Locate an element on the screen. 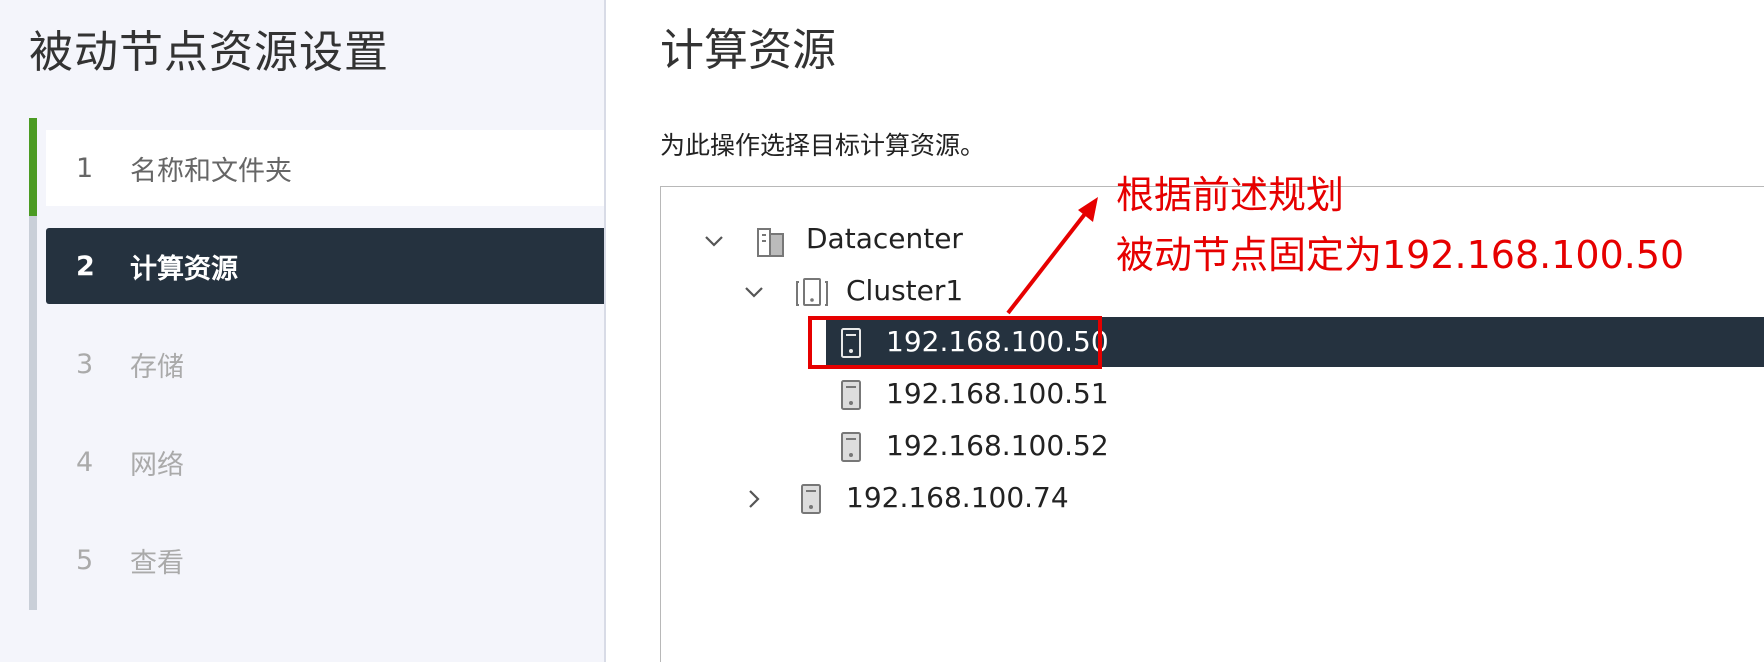  annotation-text-line1: 根据前述规划 is located at coordinates (1230, 195).